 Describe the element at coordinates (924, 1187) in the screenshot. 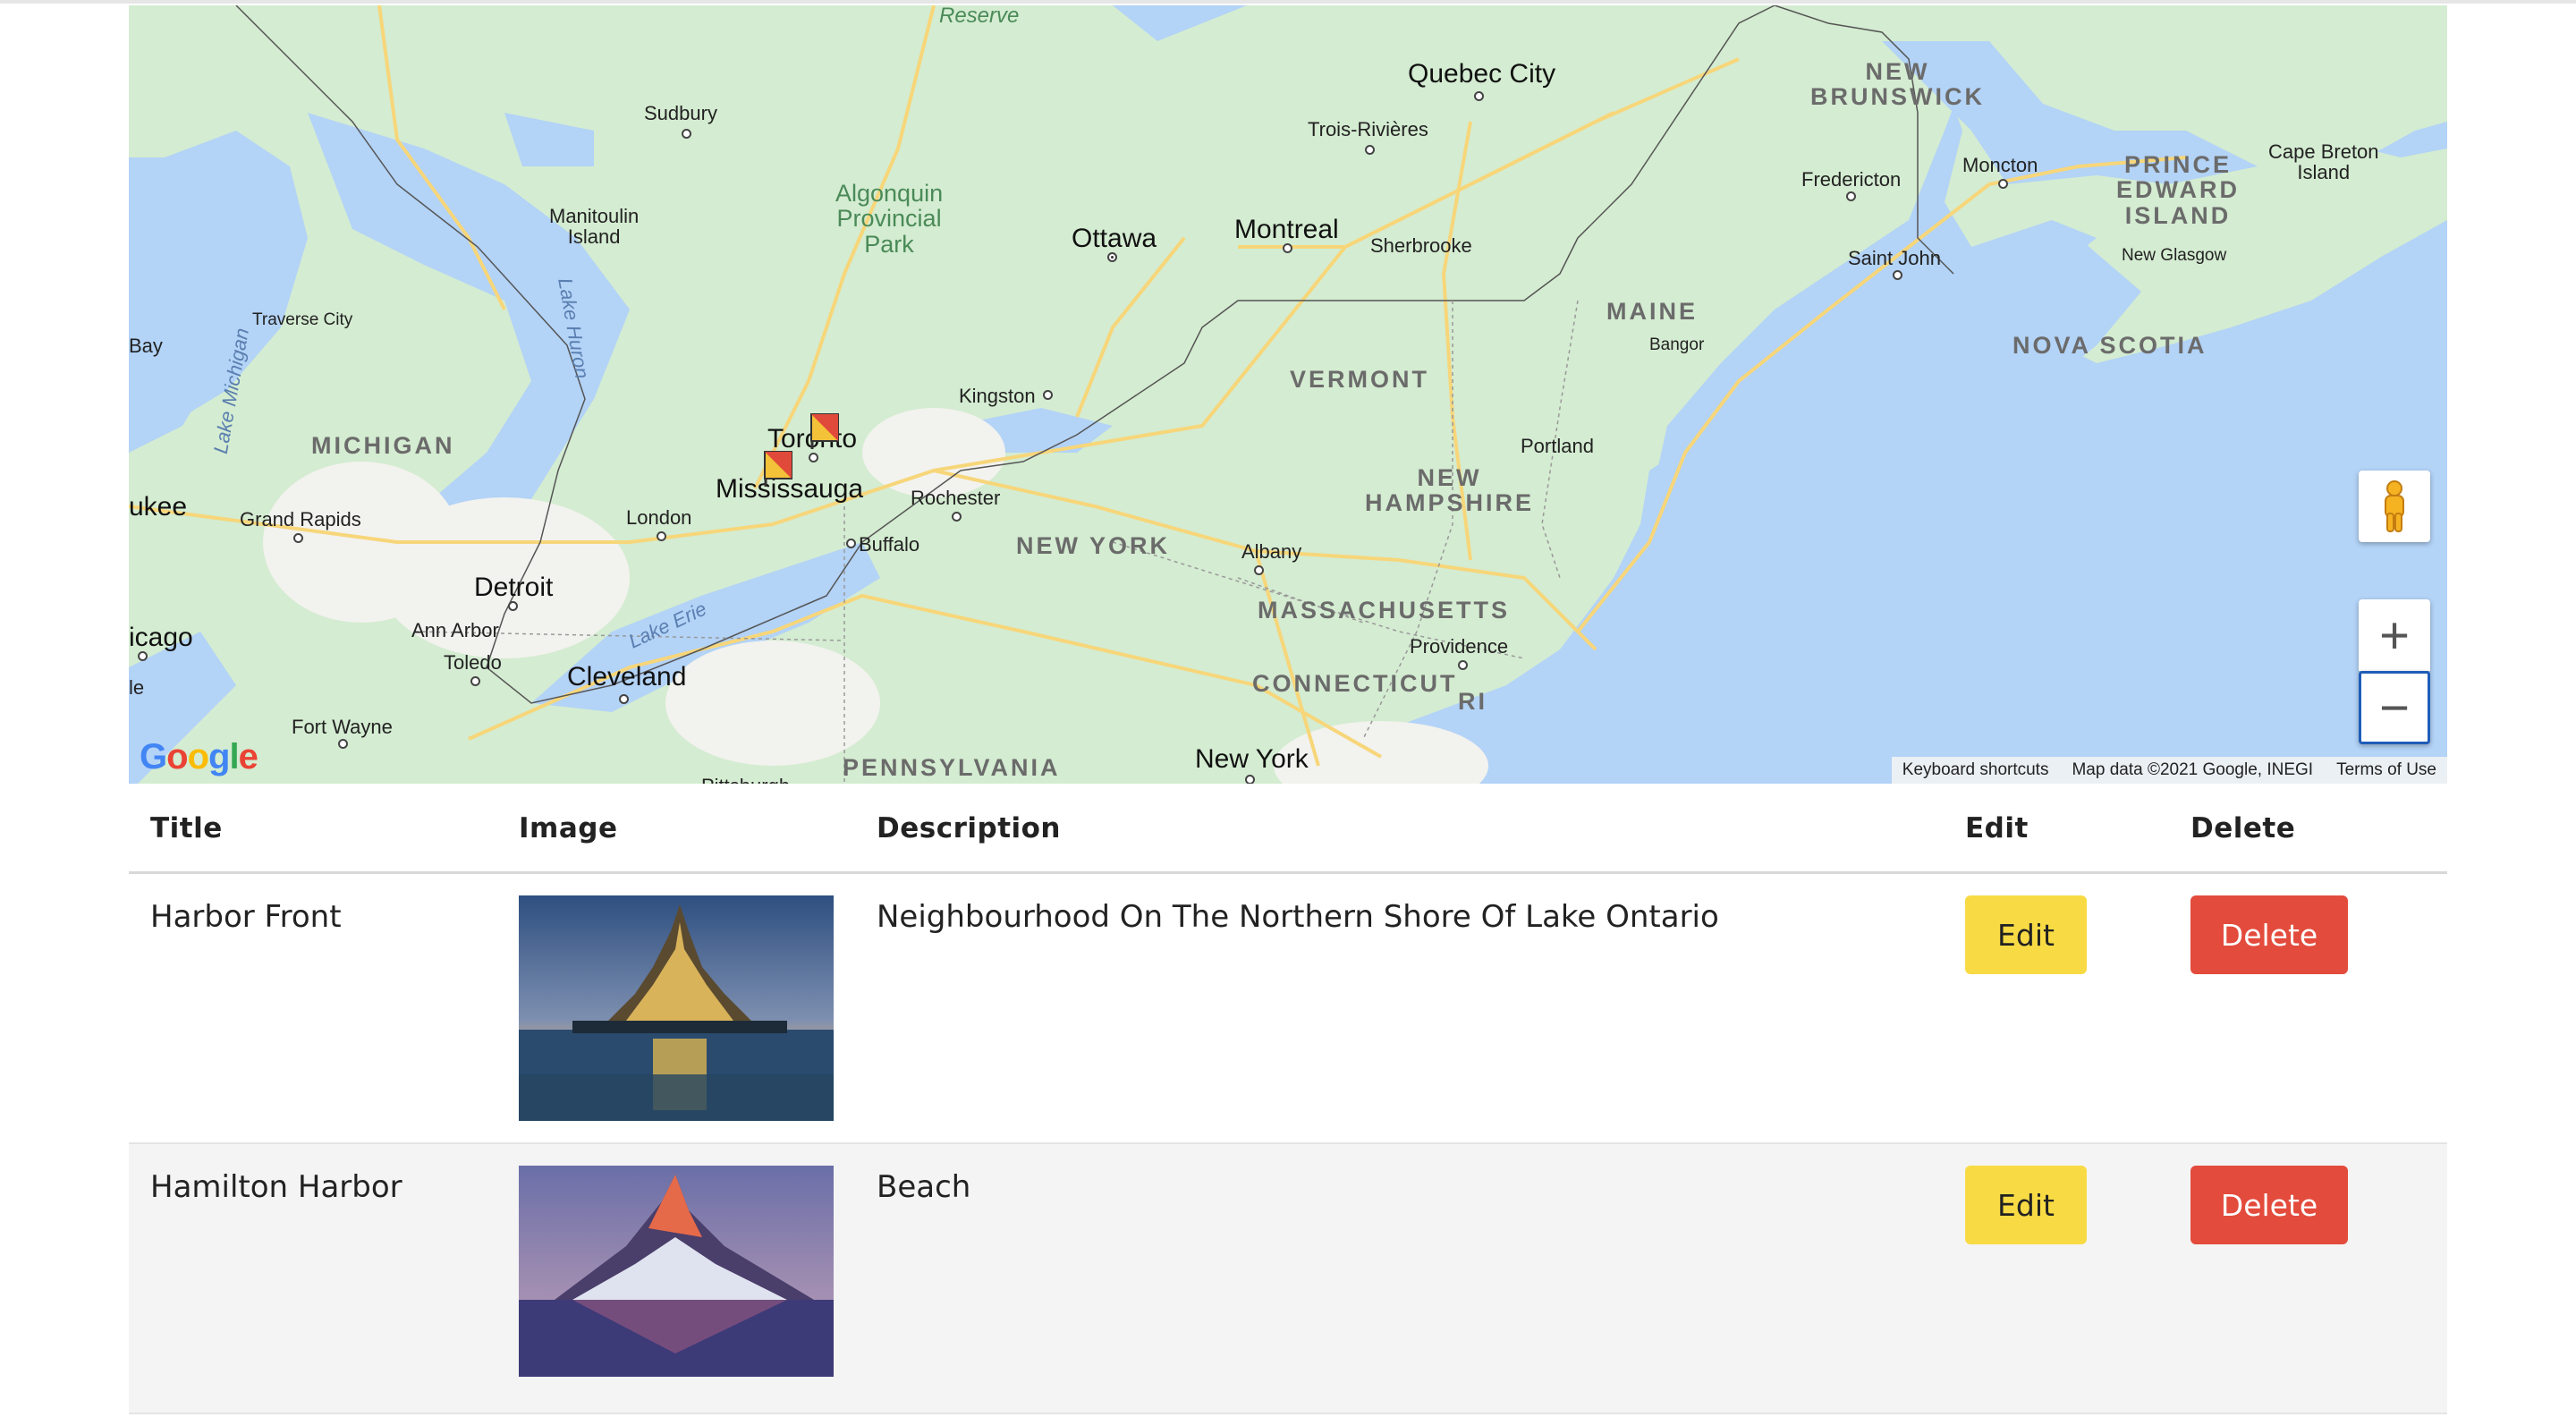

I see `row-description: Beach` at that location.